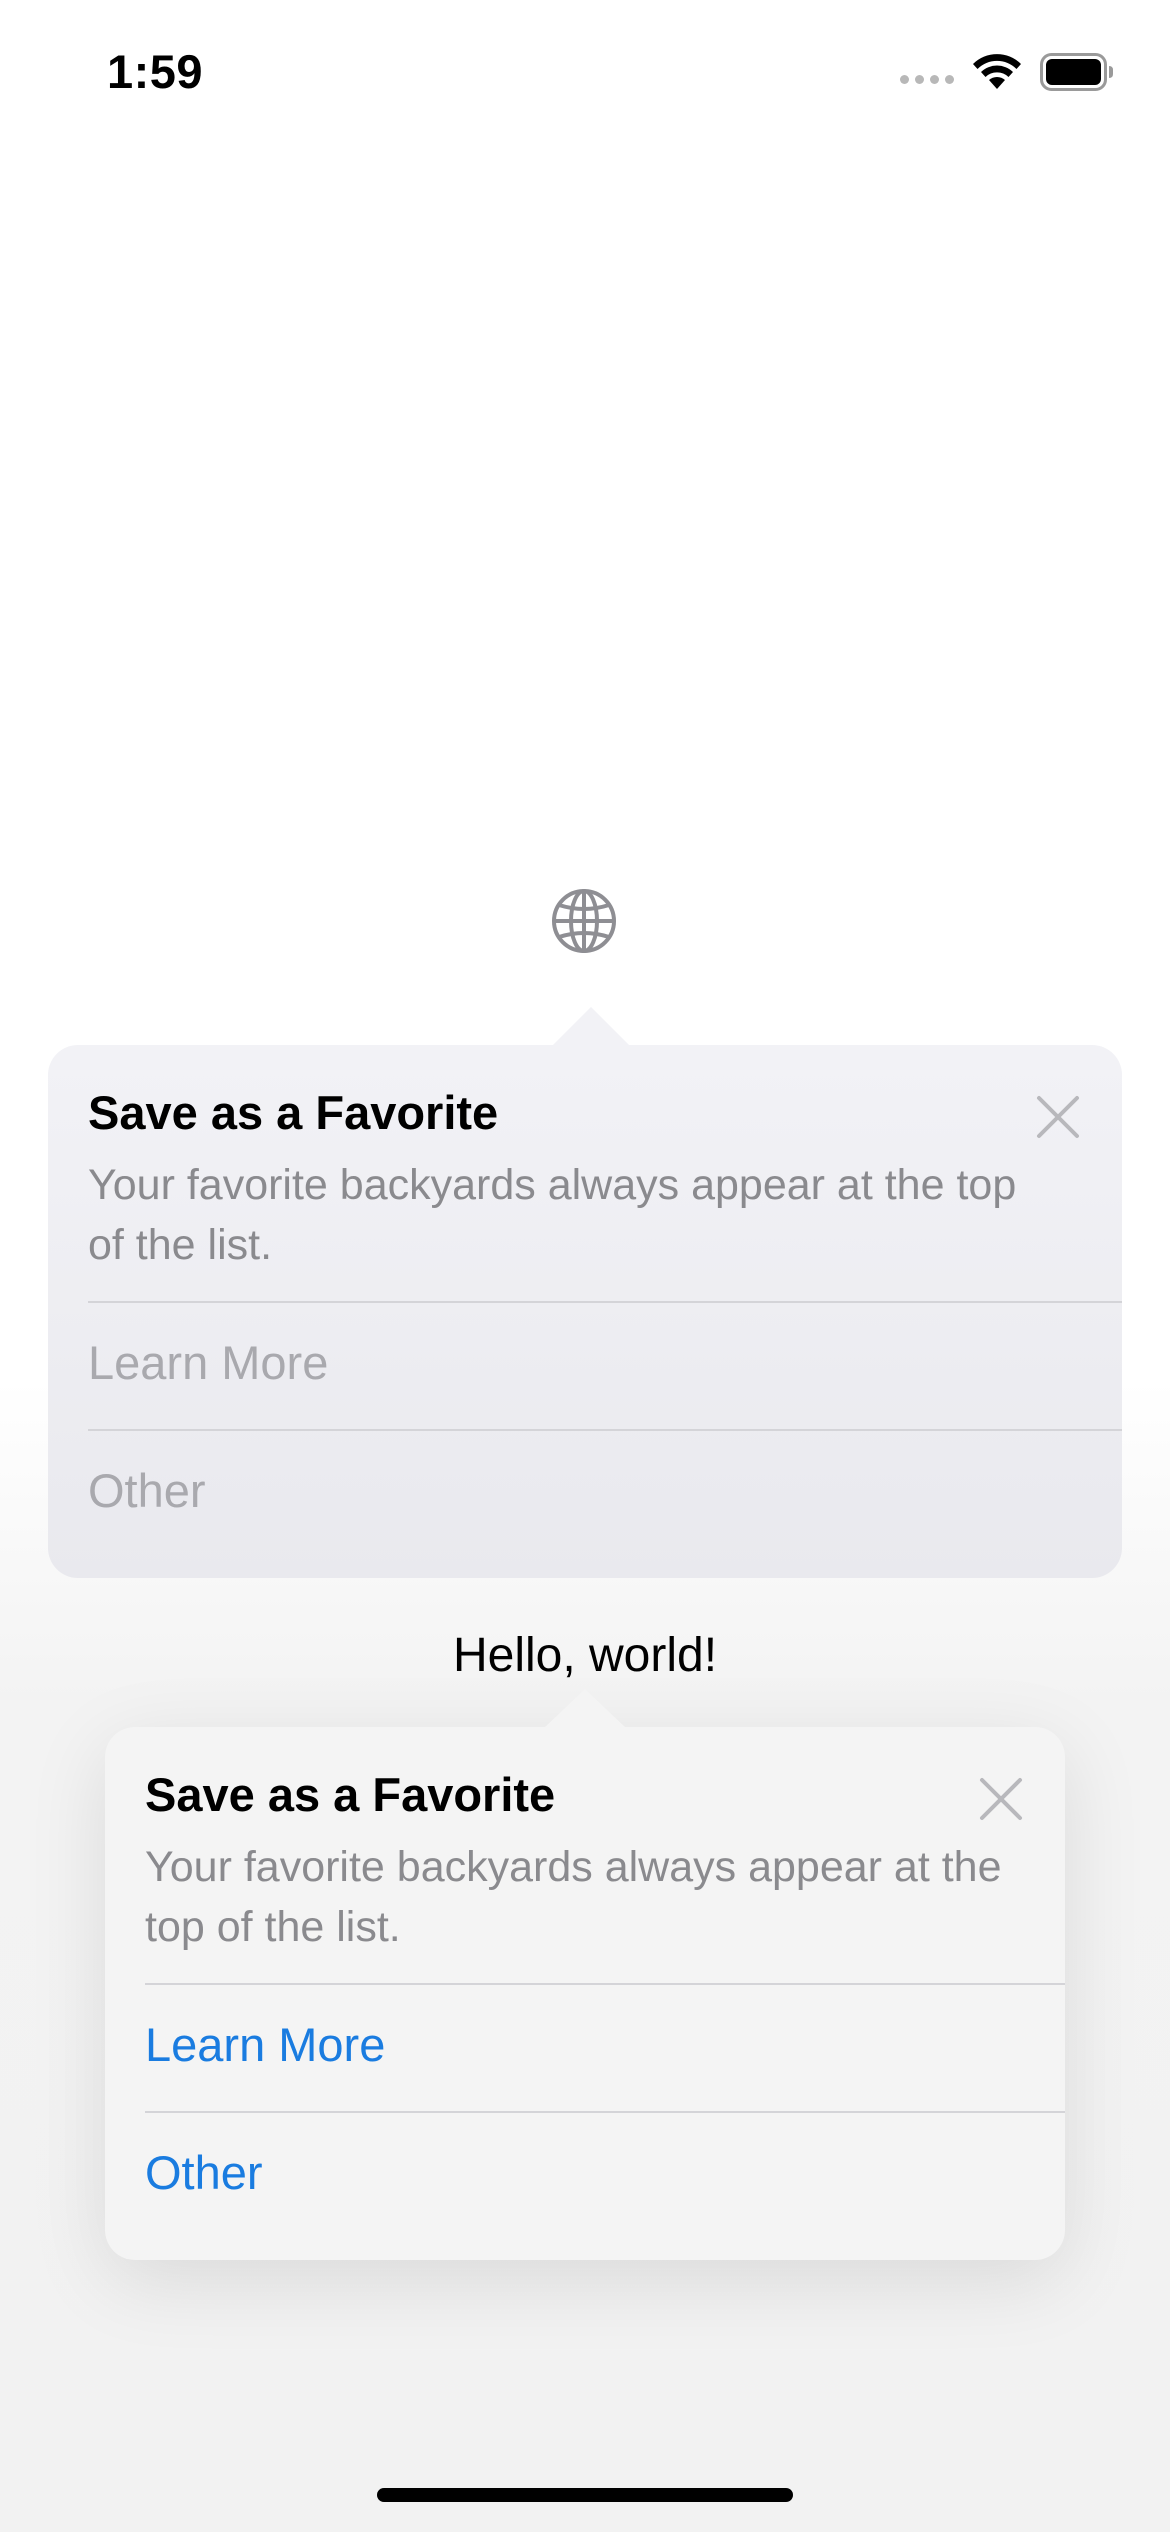 This screenshot has width=1170, height=2532. What do you see at coordinates (997, 72) in the screenshot?
I see `wifi-icon` at bounding box center [997, 72].